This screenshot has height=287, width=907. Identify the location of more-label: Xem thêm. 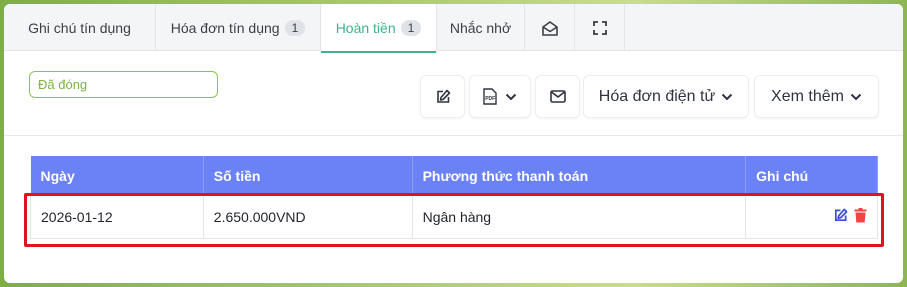
(807, 96).